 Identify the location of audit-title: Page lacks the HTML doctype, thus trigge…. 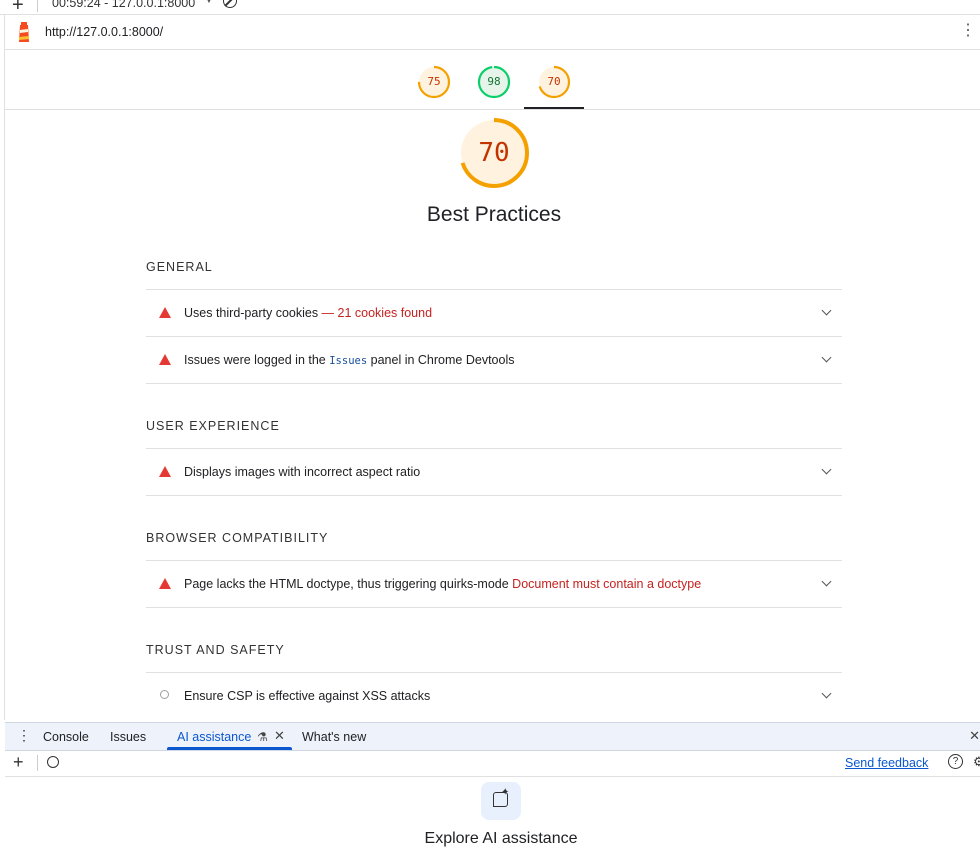
(346, 584).